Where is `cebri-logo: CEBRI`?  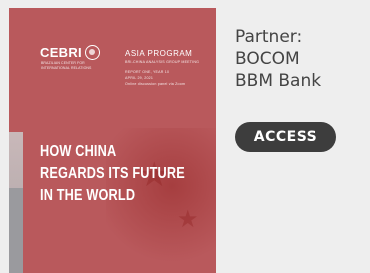
cebri-logo: CEBRI is located at coordinates (70, 52).